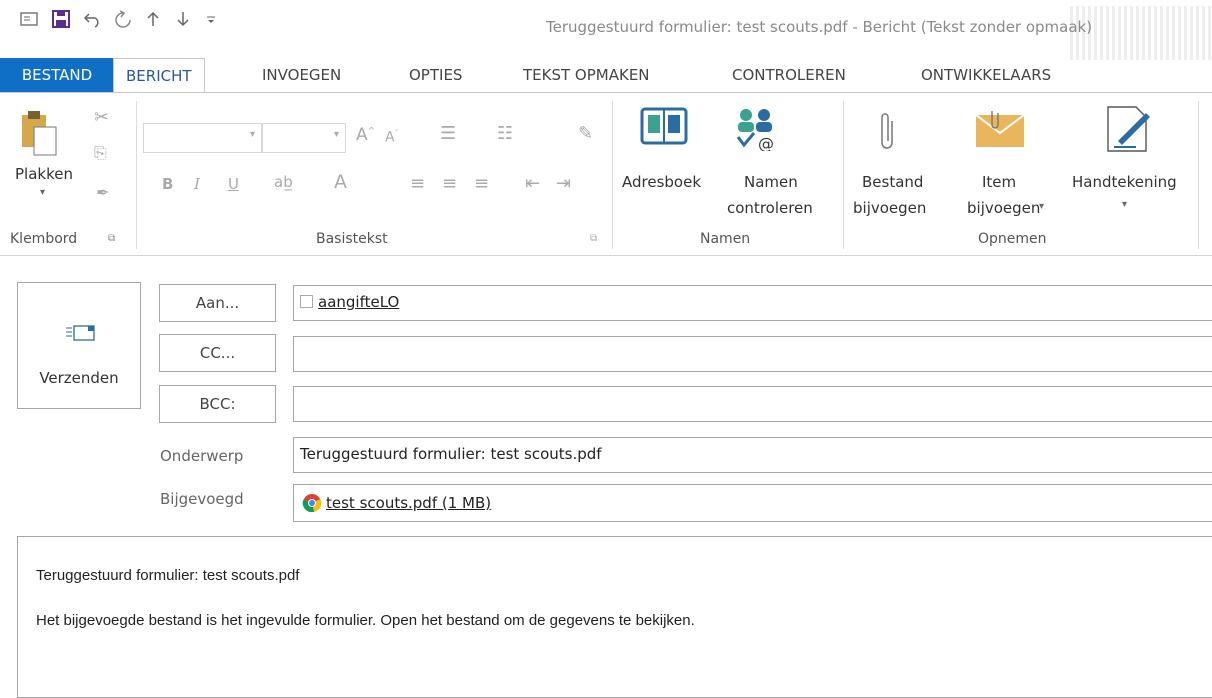 The height and width of the screenshot is (698, 1212). Describe the element at coordinates (1012, 239) in the screenshot. I see `group-label-include: Opnemen` at that location.